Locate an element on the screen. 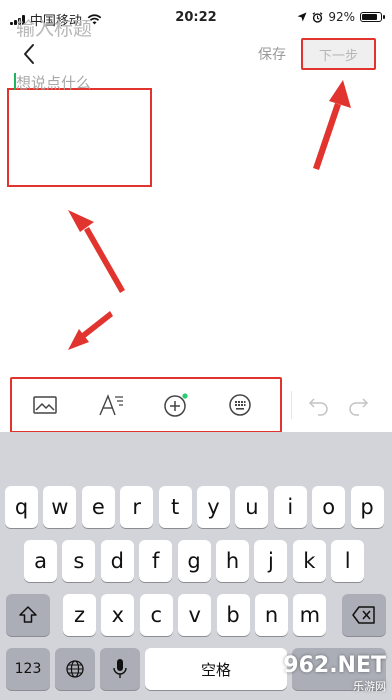 The height and width of the screenshot is (700, 392). image-icon is located at coordinates (45, 405).